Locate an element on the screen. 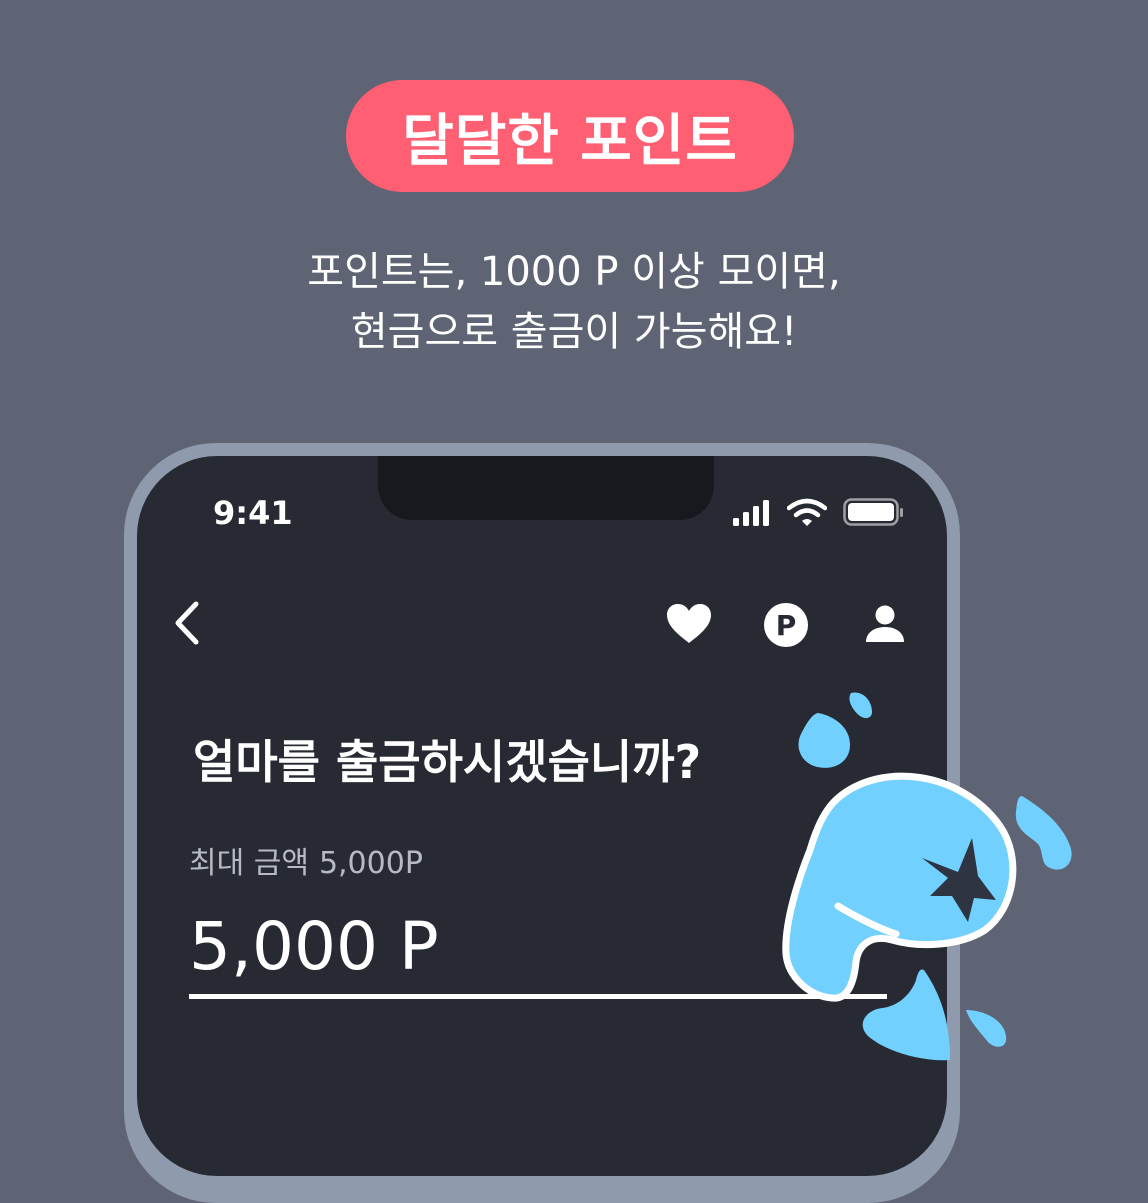  max-amount-label: 최대 금액 is located at coordinates (249, 863).